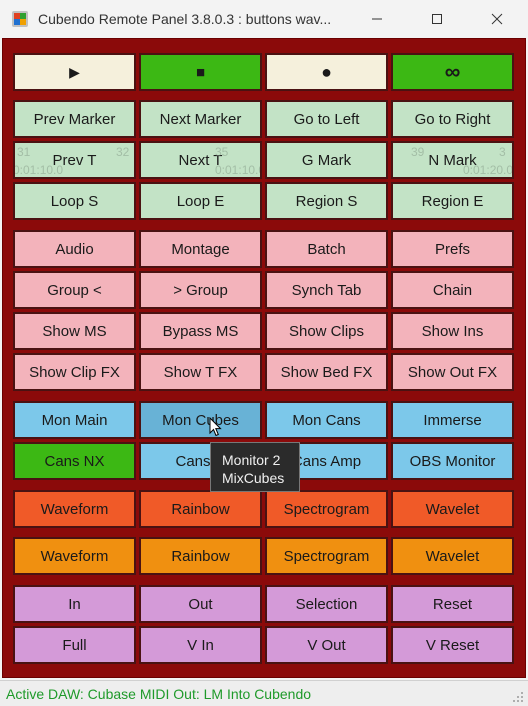 The height and width of the screenshot is (706, 528). I want to click on show-t-fx-button: Show T FX, so click(200, 372).